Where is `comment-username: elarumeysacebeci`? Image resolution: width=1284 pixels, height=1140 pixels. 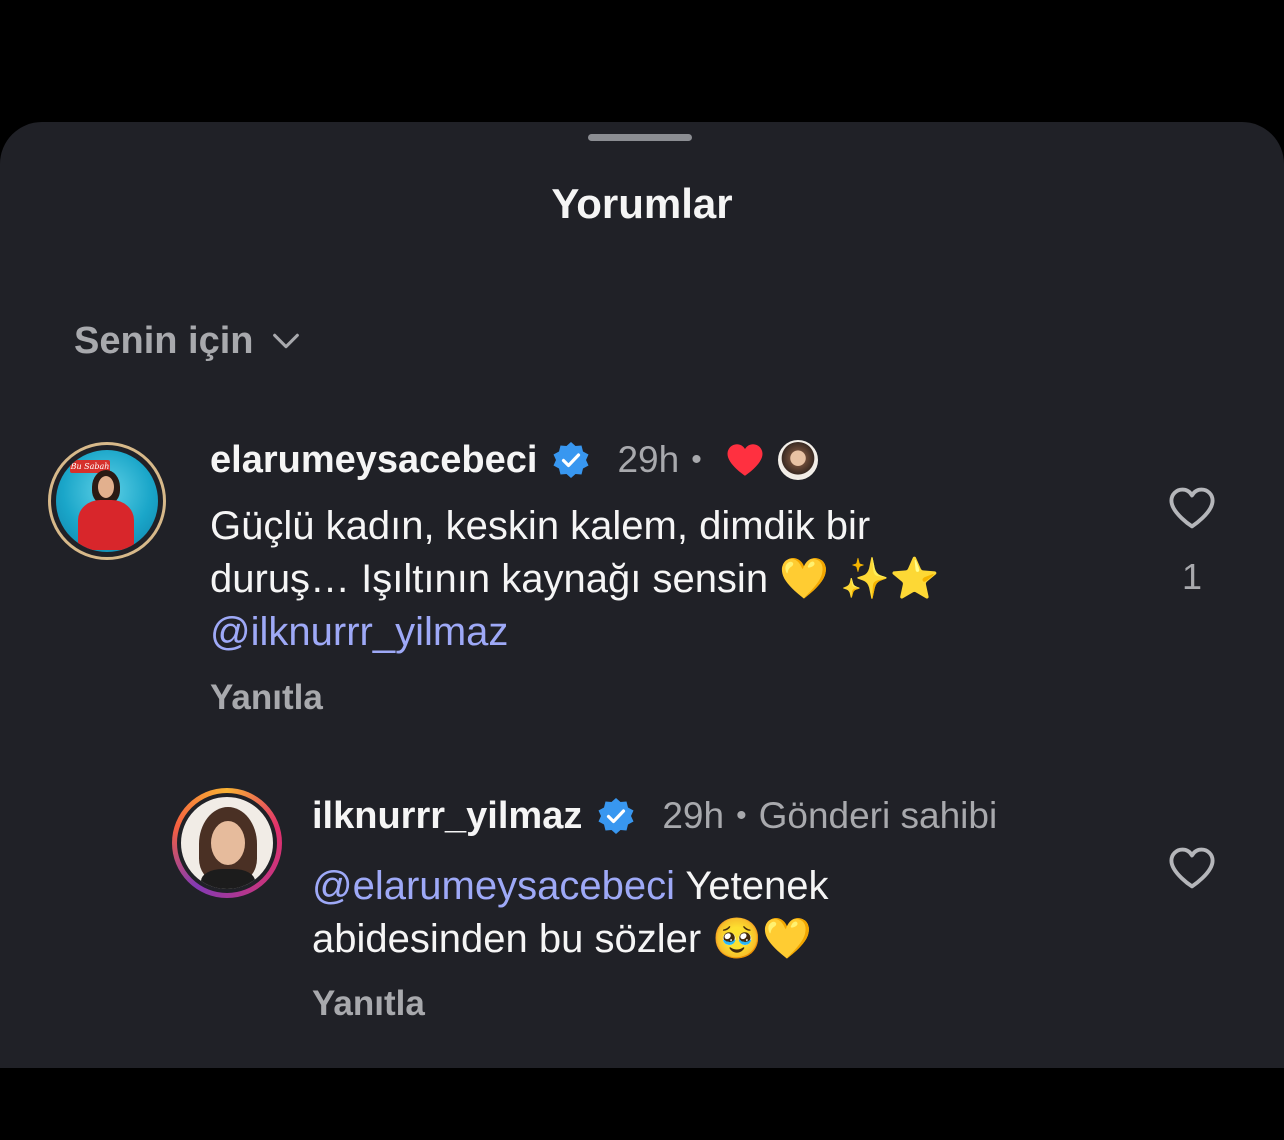 comment-username: elarumeysacebeci is located at coordinates (373, 460).